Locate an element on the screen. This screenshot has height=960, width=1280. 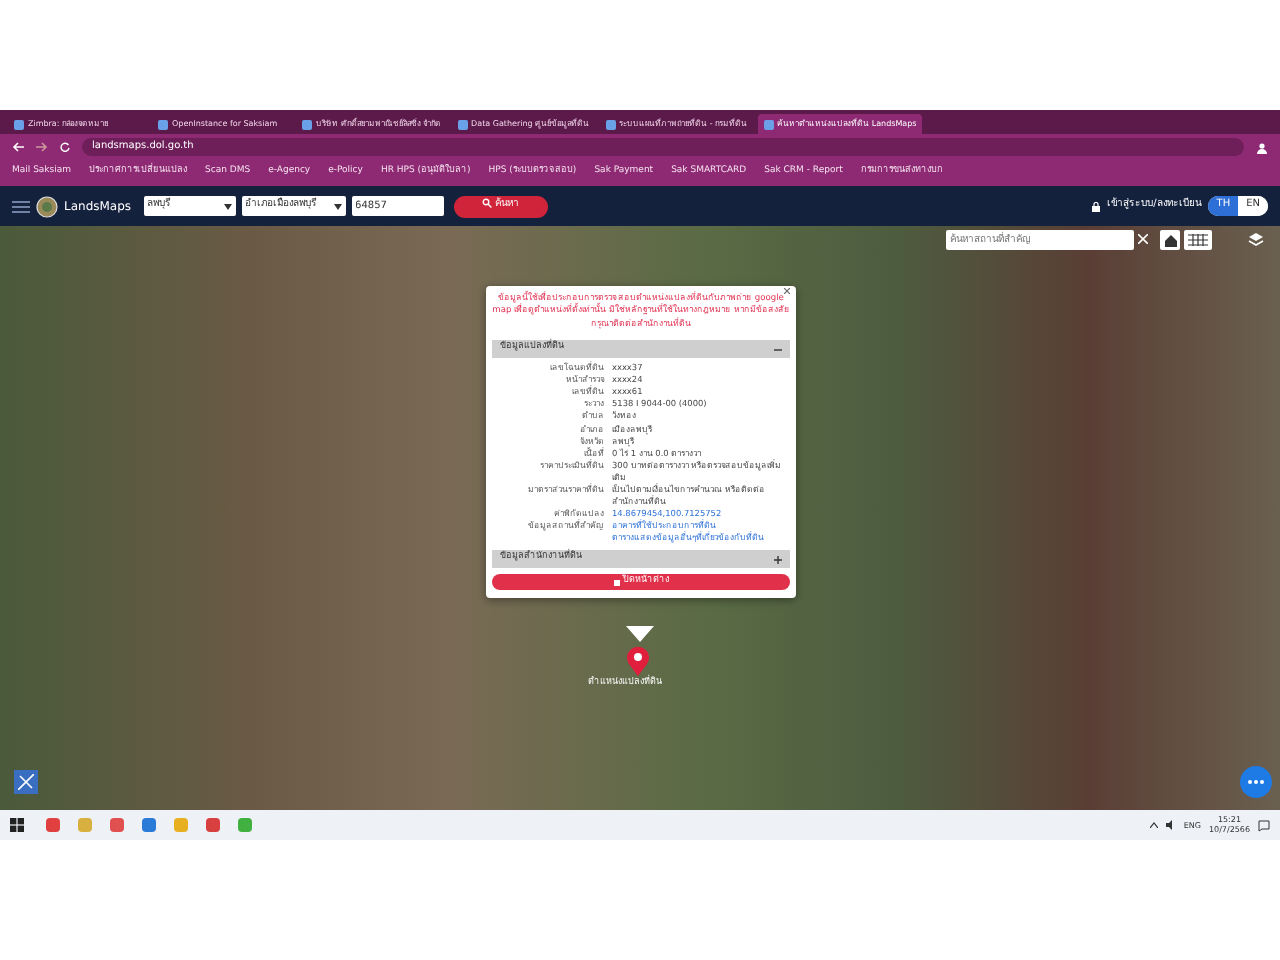
speaker-icon is located at coordinates (1170, 825).